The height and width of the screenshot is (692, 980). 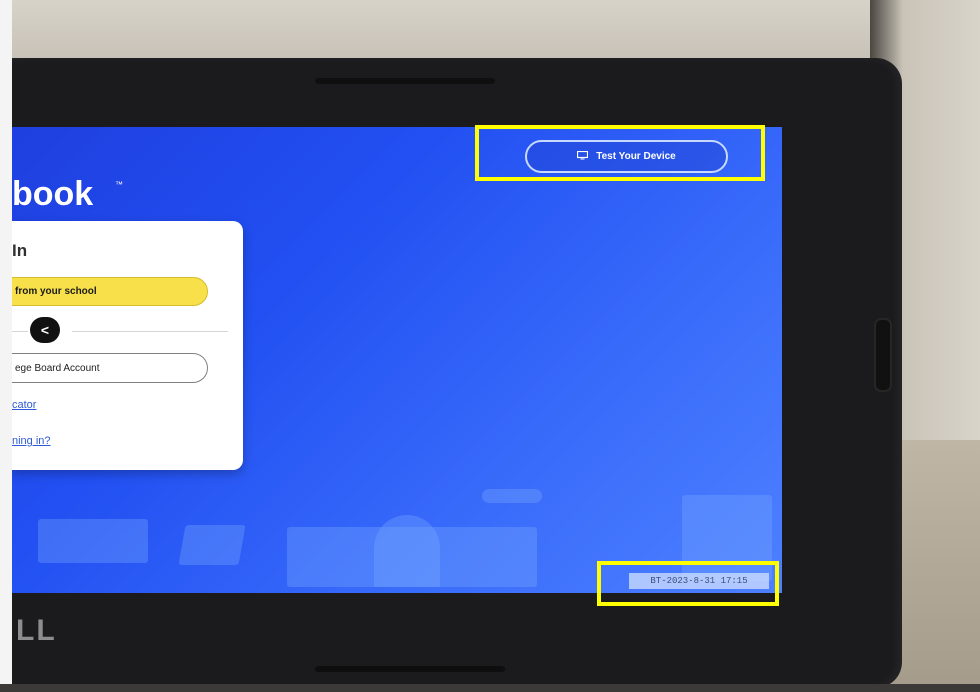 What do you see at coordinates (110, 368) in the screenshot?
I see `college-board-account-button: ege Board Account` at bounding box center [110, 368].